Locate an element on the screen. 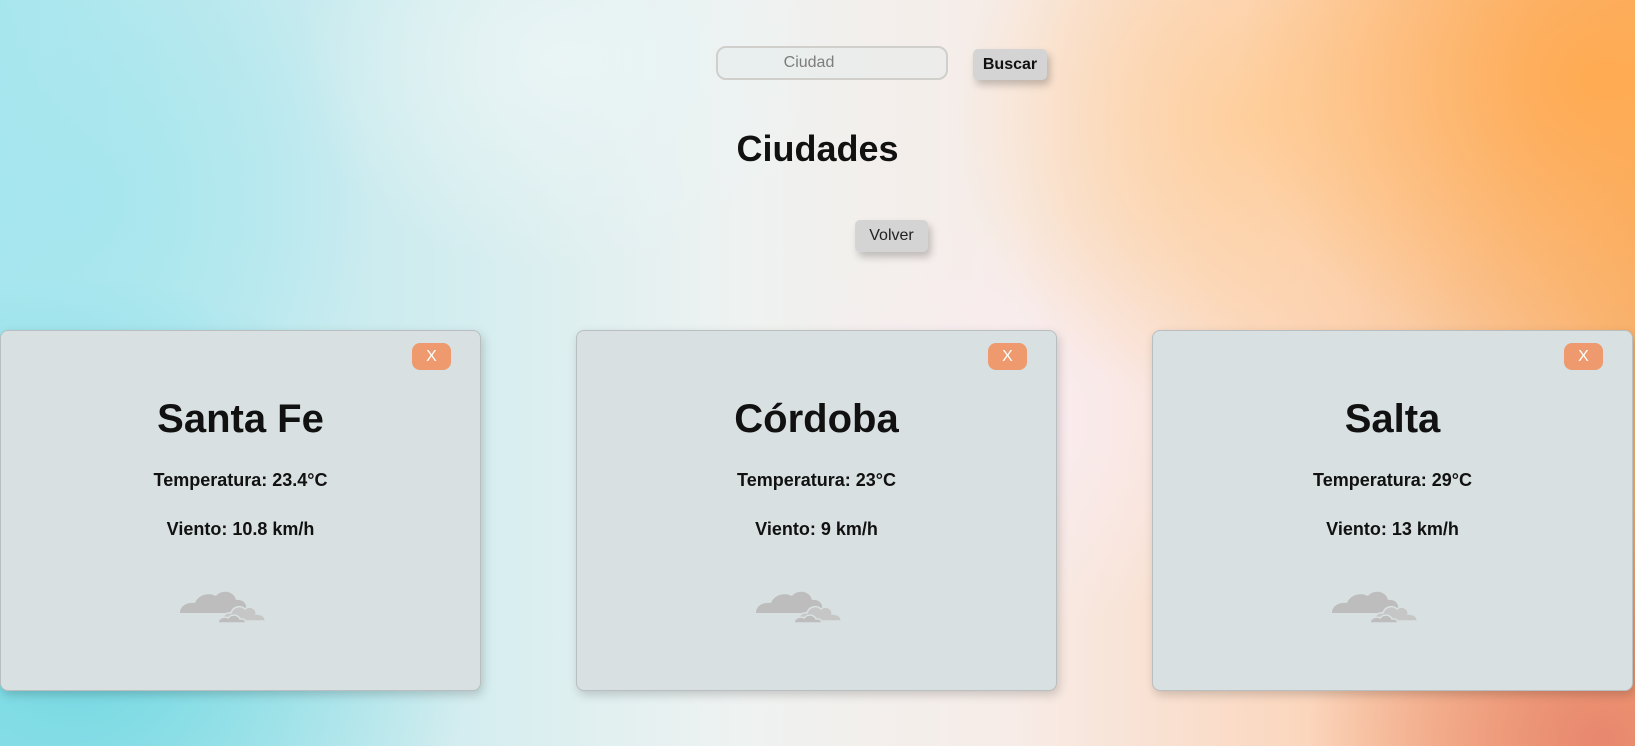 This screenshot has width=1635, height=746. city-name: Córdoba is located at coordinates (816, 419).